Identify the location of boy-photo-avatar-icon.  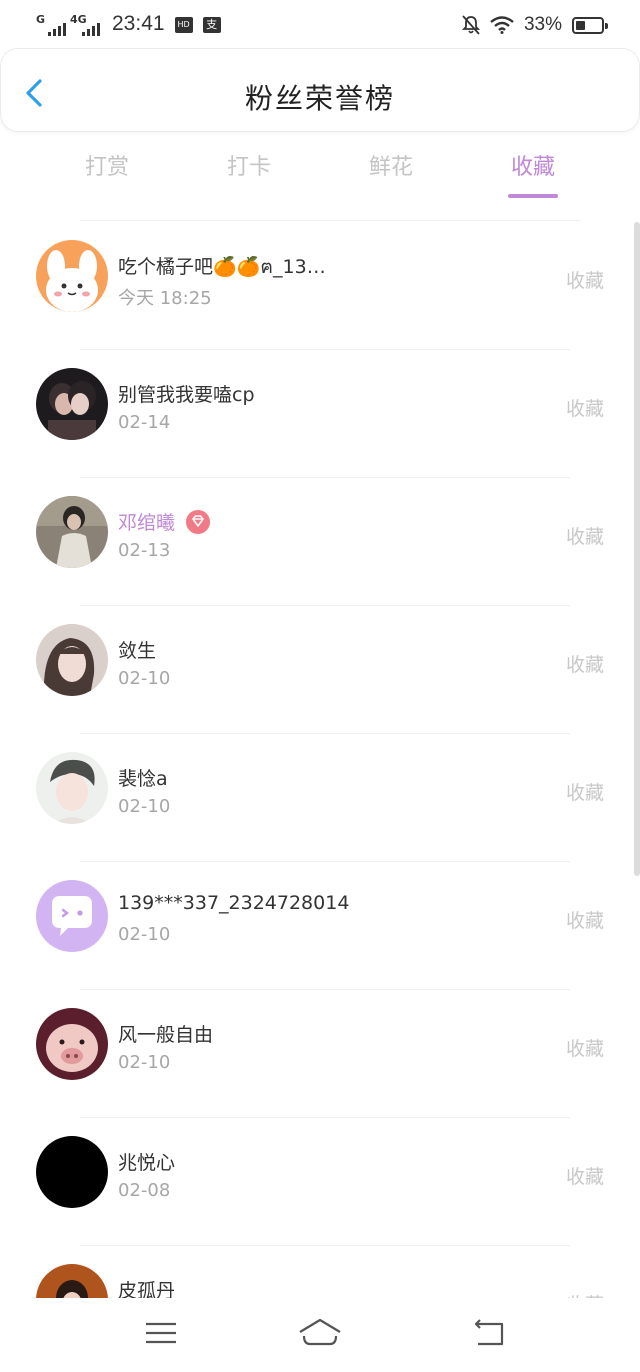
(72, 788).